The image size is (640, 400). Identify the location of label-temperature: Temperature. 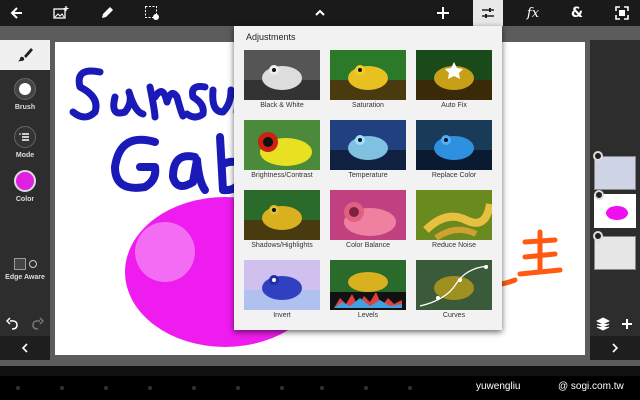
(368, 175).